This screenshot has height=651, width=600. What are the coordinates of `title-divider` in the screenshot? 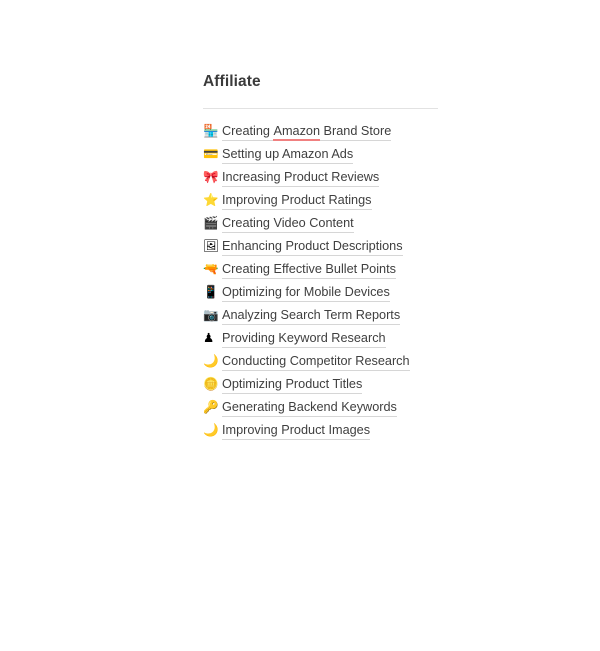 It's located at (320, 108).